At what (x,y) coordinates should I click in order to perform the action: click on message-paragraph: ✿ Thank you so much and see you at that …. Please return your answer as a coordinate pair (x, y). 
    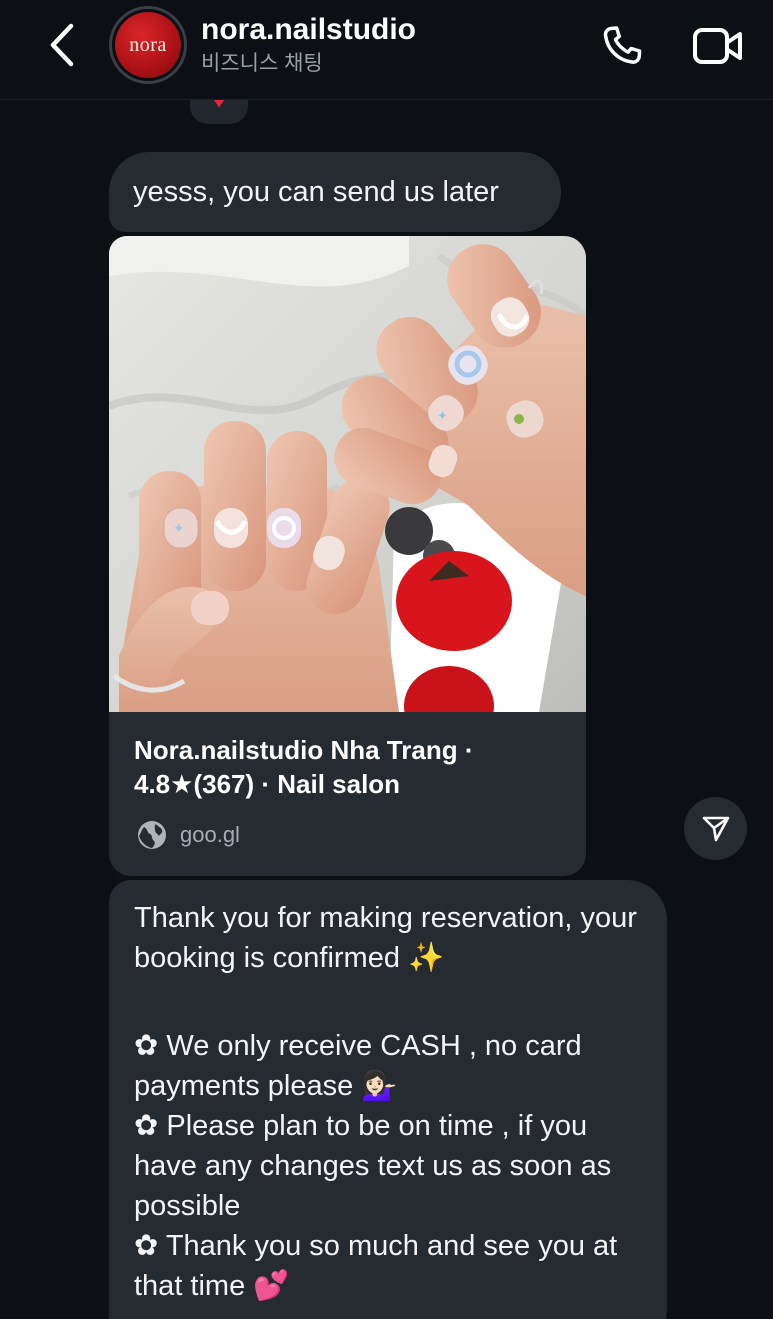
    Looking at the image, I should click on (376, 1266).